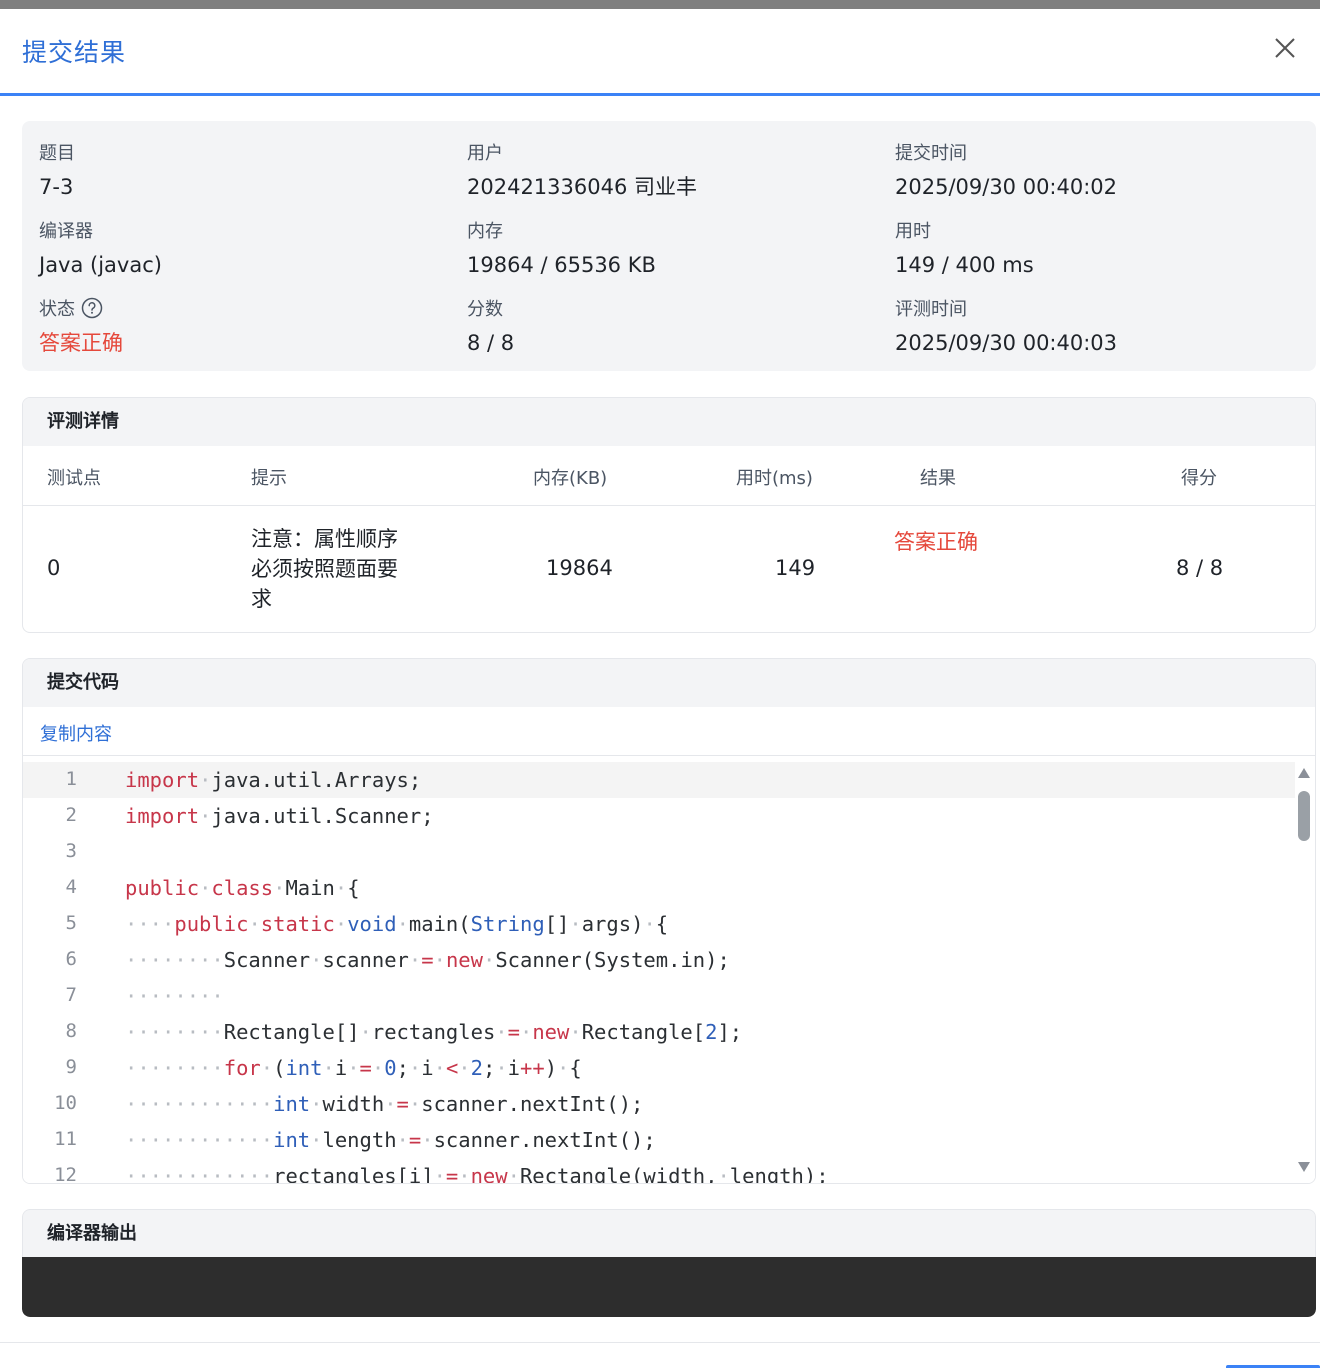  Describe the element at coordinates (74, 52) in the screenshot. I see `dialog-title: 提交结果` at that location.